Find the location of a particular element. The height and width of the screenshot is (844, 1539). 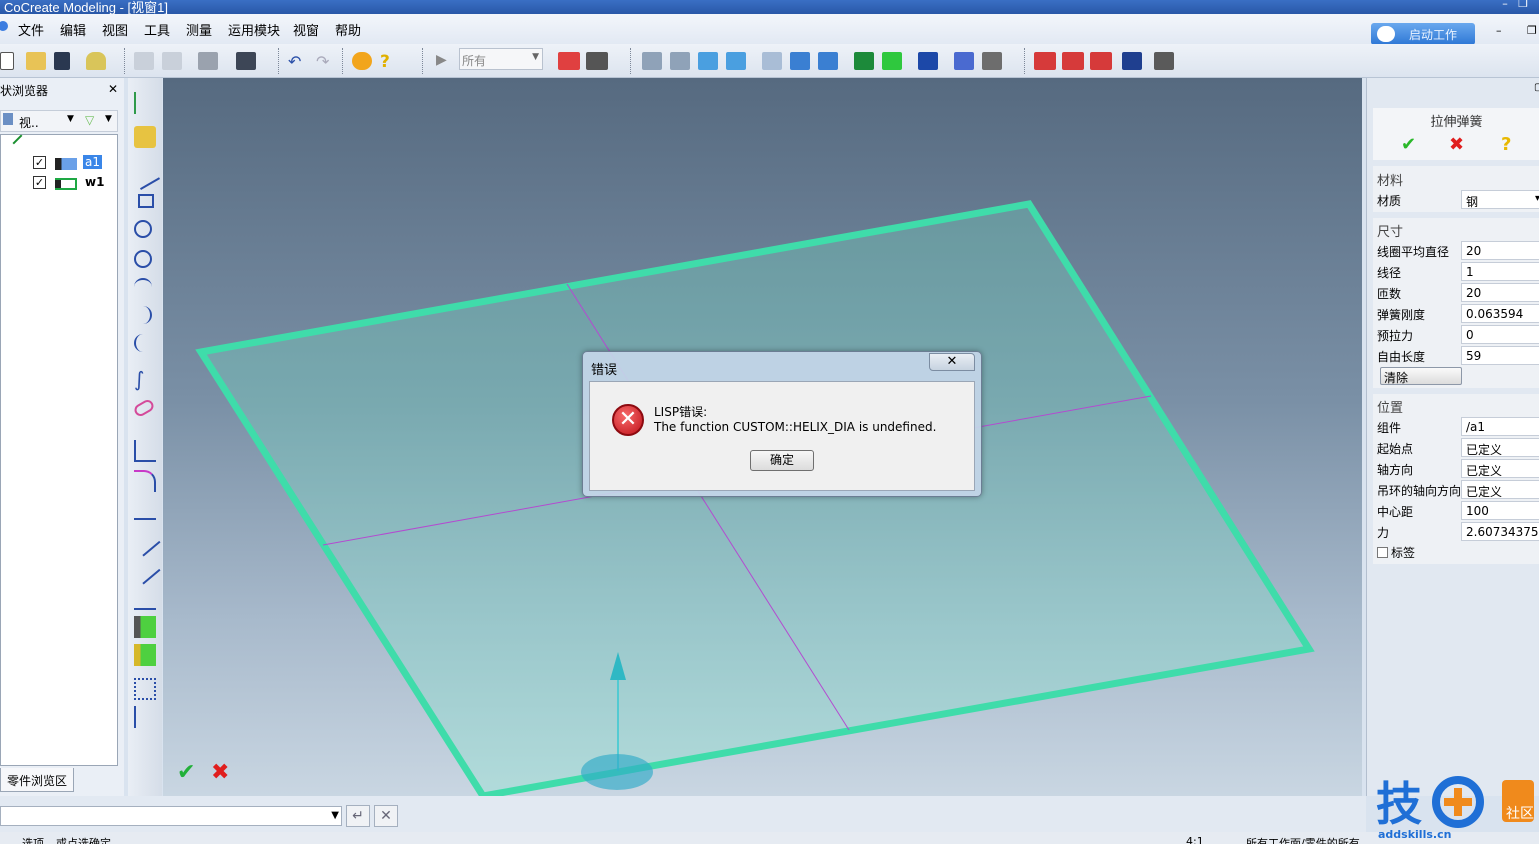

view-right-icon is located at coordinates (680, 61).